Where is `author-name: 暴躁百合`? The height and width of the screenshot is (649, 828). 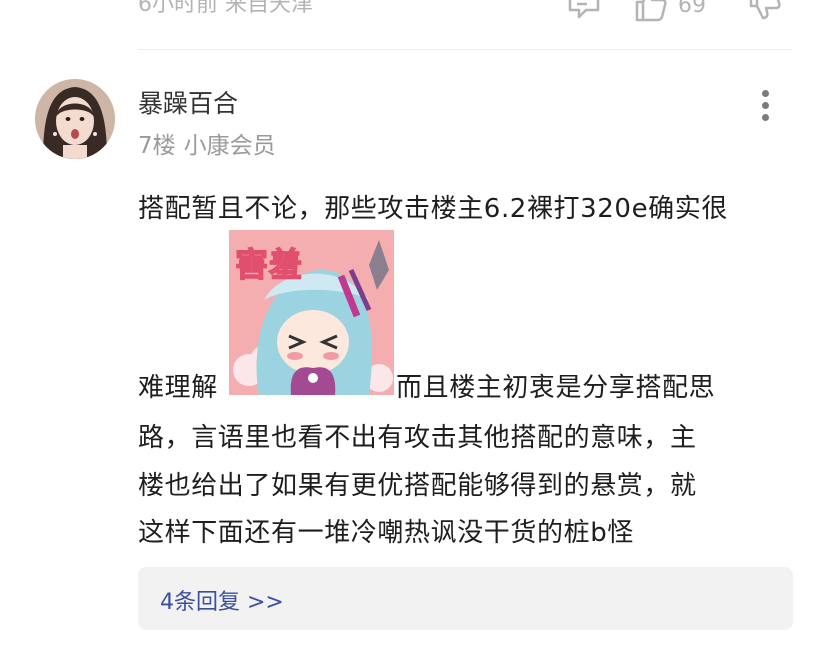 author-name: 暴躁百合 is located at coordinates (188, 102).